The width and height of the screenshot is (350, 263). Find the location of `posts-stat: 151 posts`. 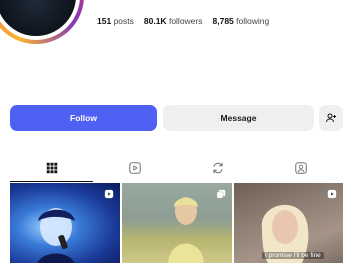

posts-stat: 151 posts is located at coordinates (115, 21).